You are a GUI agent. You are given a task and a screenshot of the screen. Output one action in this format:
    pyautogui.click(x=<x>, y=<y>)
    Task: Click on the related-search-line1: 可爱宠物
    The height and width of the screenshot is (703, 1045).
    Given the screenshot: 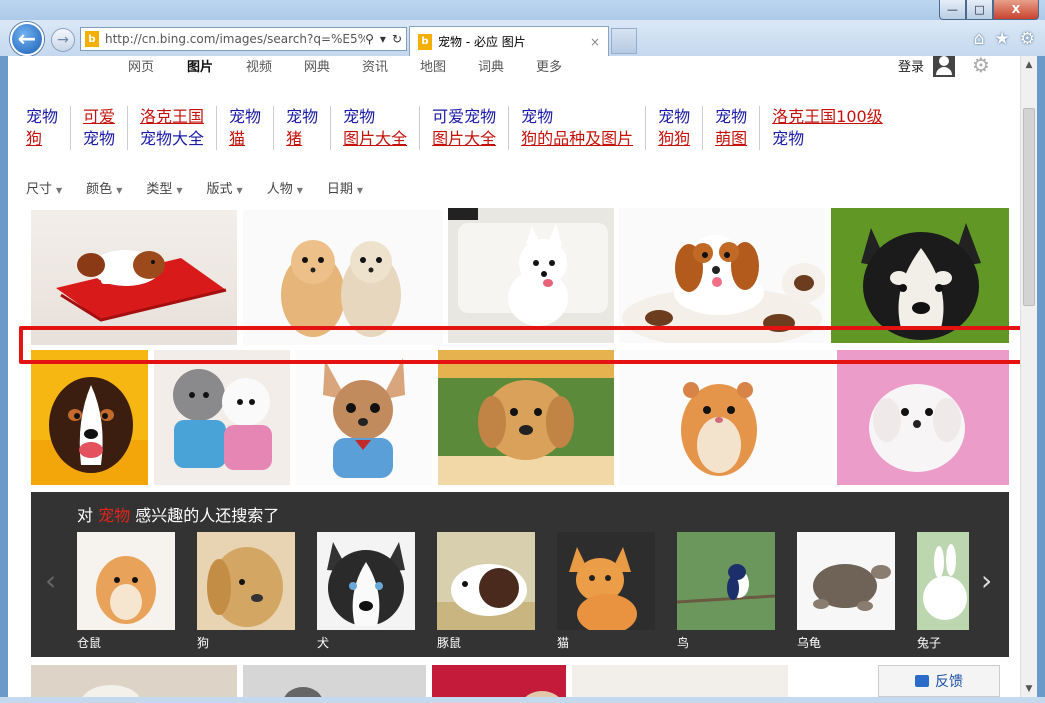 What is the action you would take?
    pyautogui.click(x=464, y=117)
    